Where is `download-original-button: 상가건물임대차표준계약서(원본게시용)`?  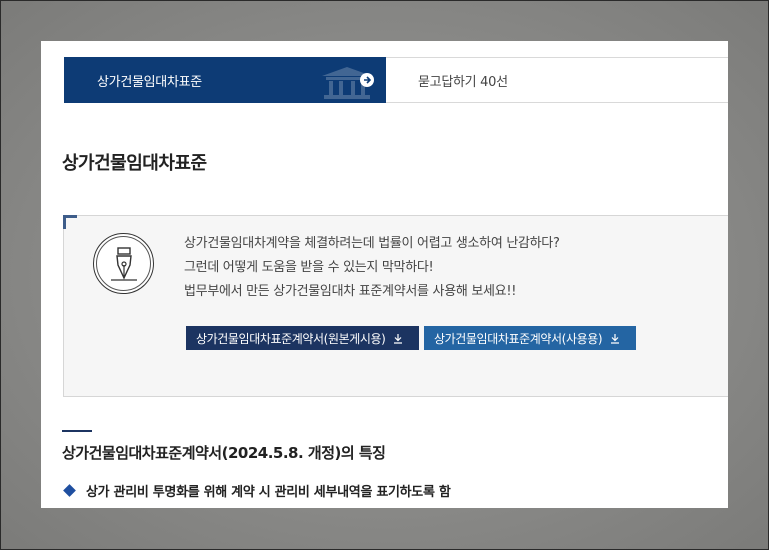 download-original-button: 상가건물임대차표준계약서(원본게시용) is located at coordinates (302, 338).